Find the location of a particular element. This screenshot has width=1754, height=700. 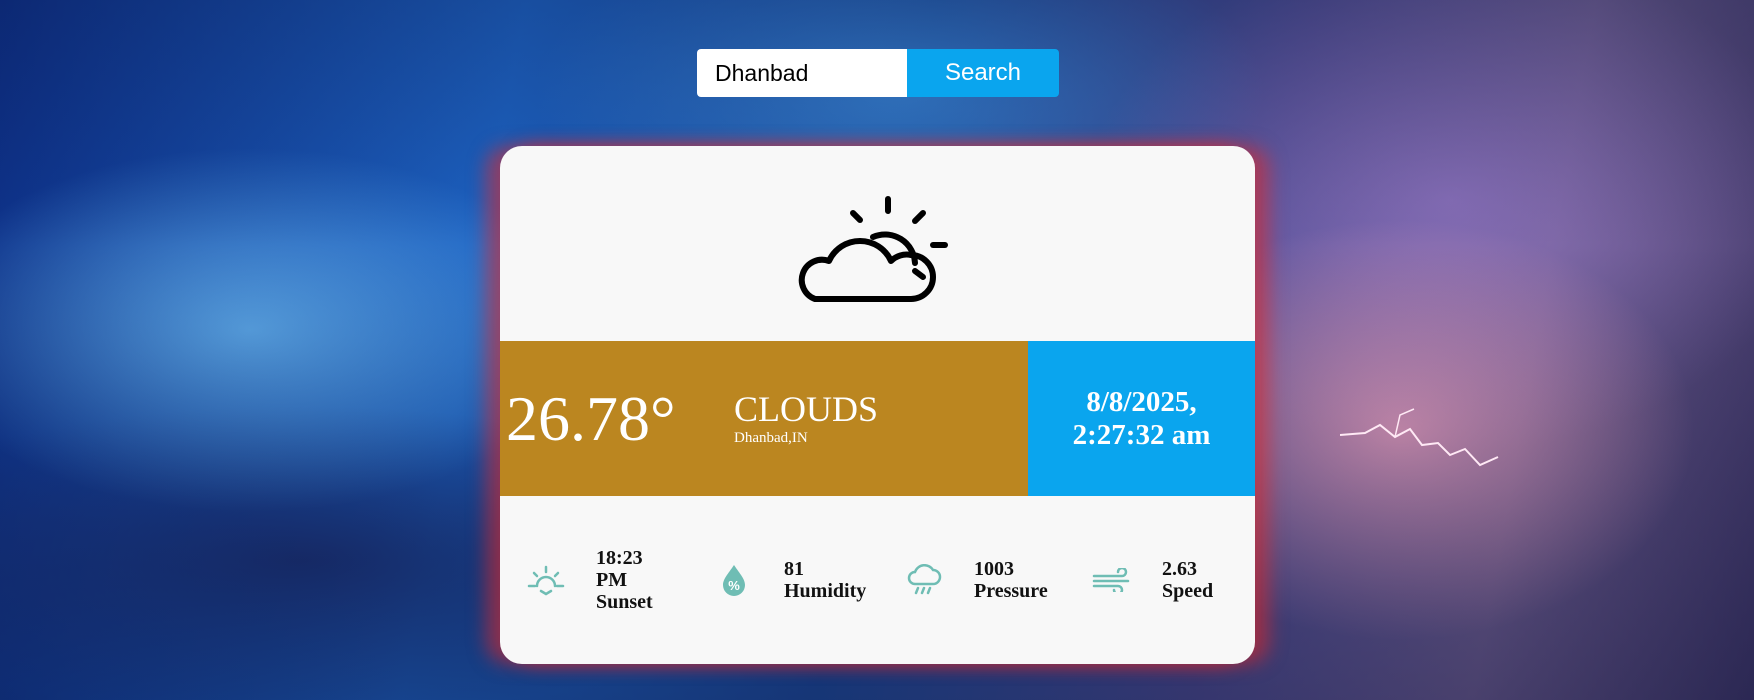

time-label: 2:27:32 am is located at coordinates (1141, 434).